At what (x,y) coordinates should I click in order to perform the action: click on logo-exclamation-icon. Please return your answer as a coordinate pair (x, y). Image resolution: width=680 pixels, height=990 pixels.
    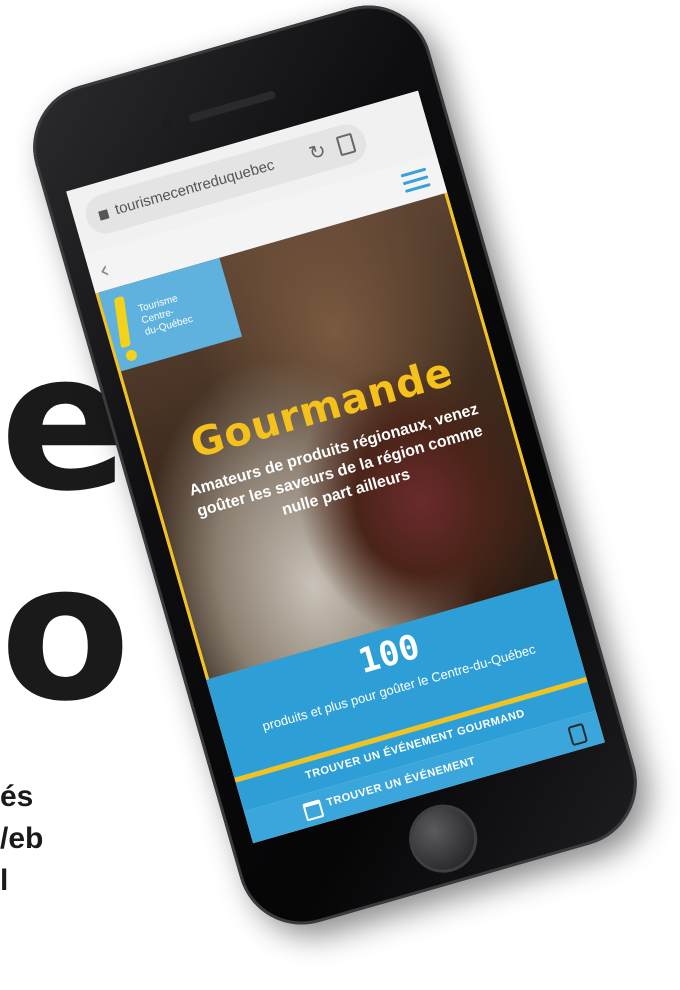
    Looking at the image, I should click on (122, 322).